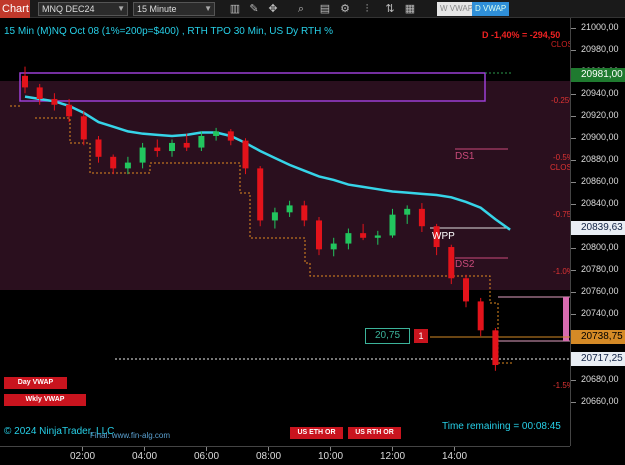 This screenshot has width=625, height=465. Describe the element at coordinates (325, 9) in the screenshot. I see `properties-icon: ▤` at that location.